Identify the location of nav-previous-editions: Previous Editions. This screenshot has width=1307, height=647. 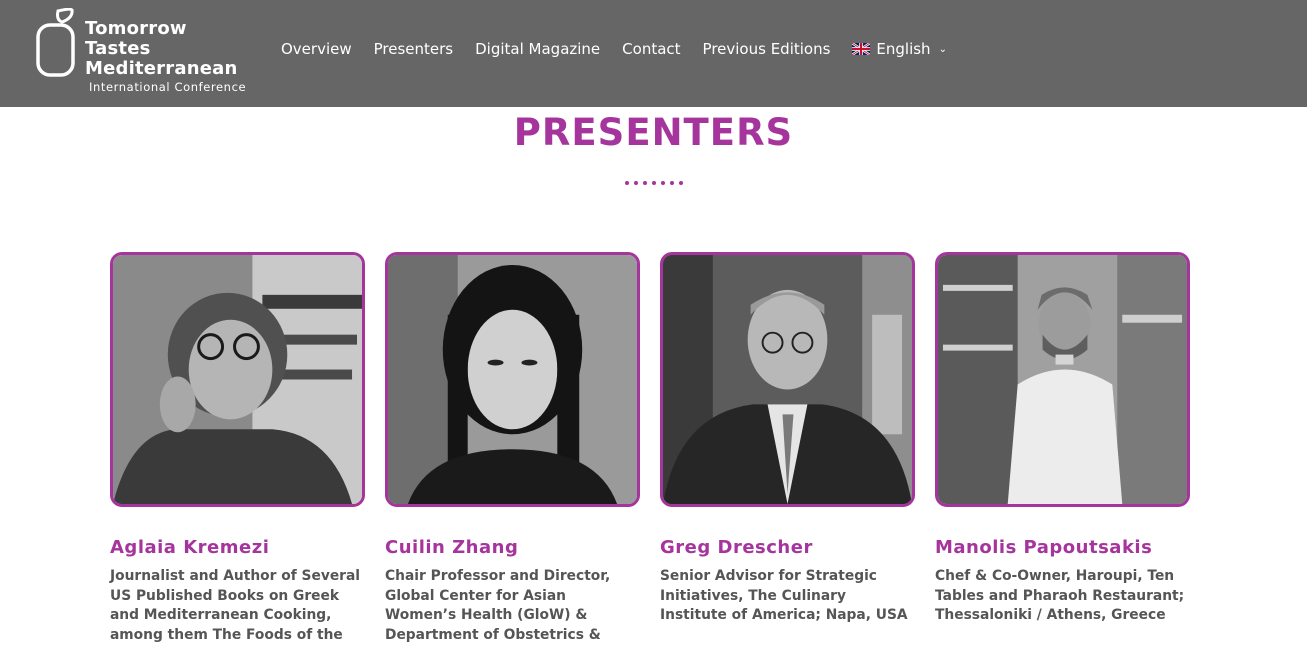
(767, 49).